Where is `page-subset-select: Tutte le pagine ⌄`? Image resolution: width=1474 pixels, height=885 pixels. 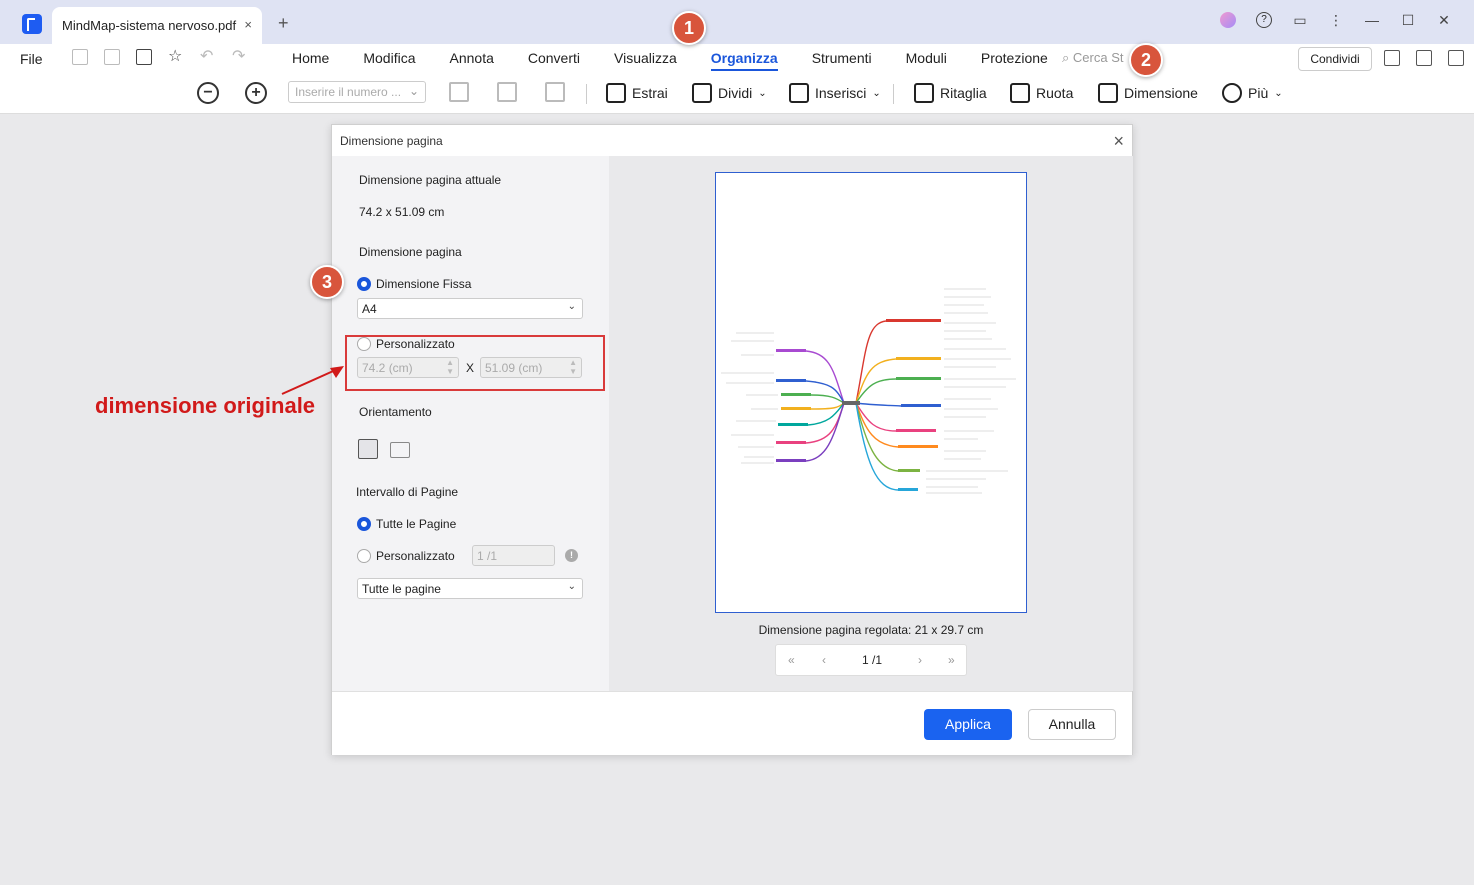 page-subset-select: Tutte le pagine ⌄ is located at coordinates (470, 588).